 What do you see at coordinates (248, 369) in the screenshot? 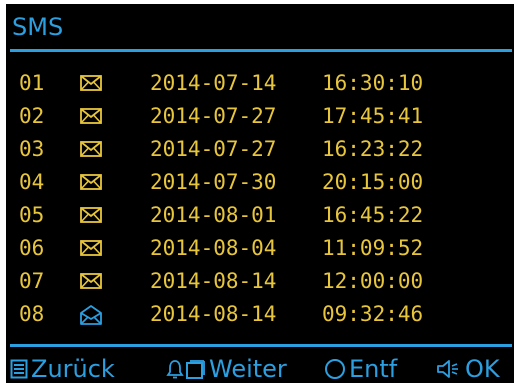
I see `next-label: Weiter` at bounding box center [248, 369].